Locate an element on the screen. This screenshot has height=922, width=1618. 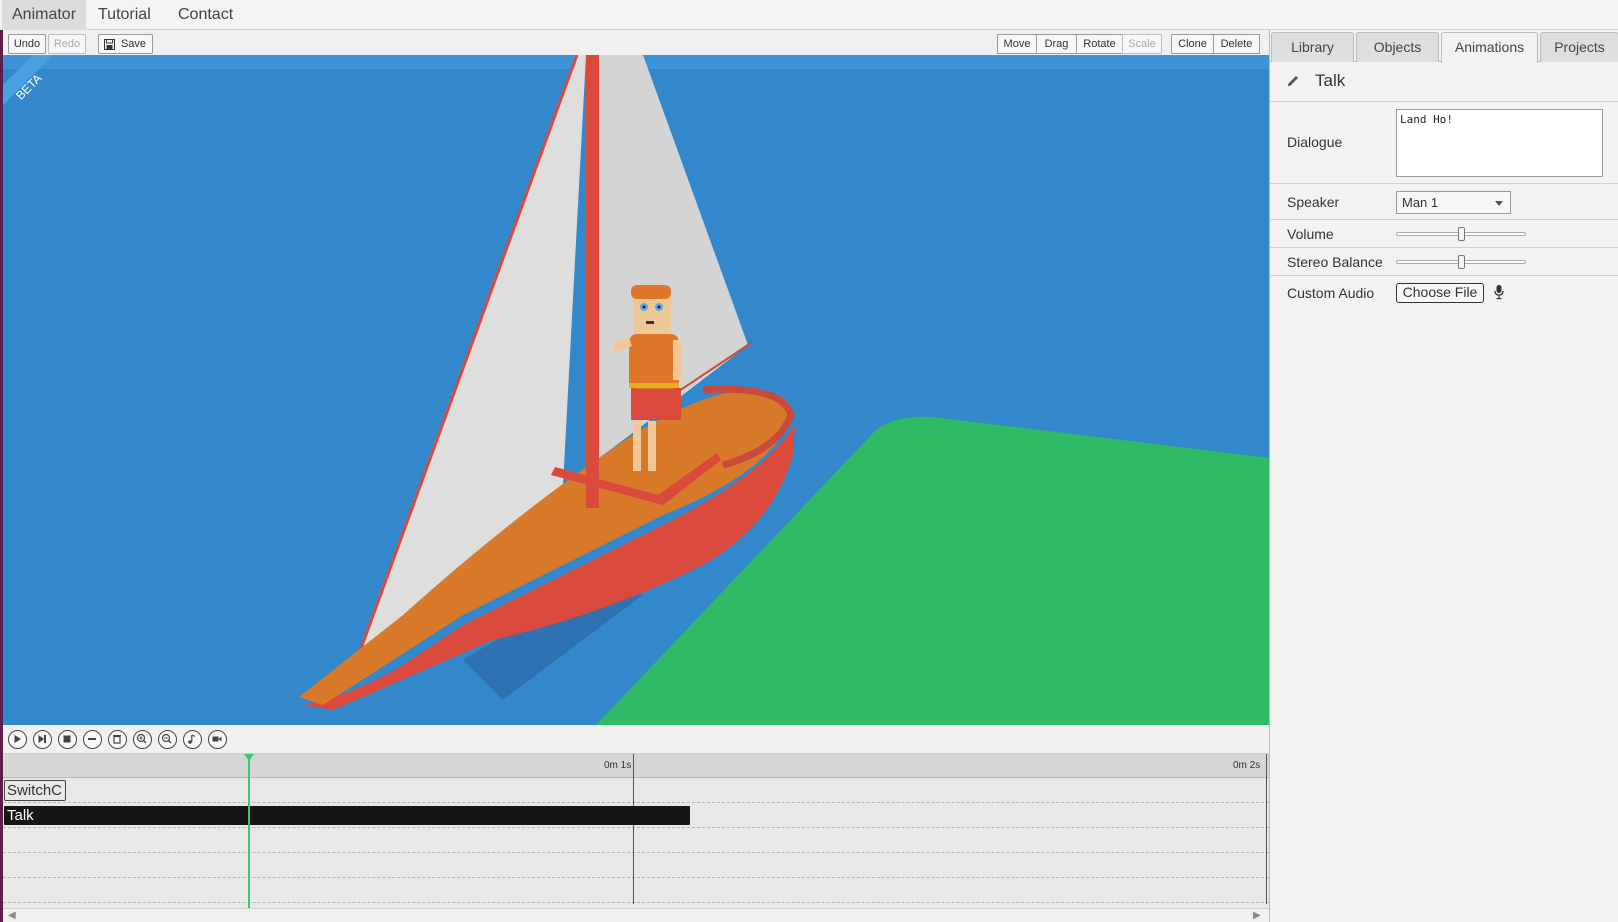
microphone-icon is located at coordinates (1499, 292).